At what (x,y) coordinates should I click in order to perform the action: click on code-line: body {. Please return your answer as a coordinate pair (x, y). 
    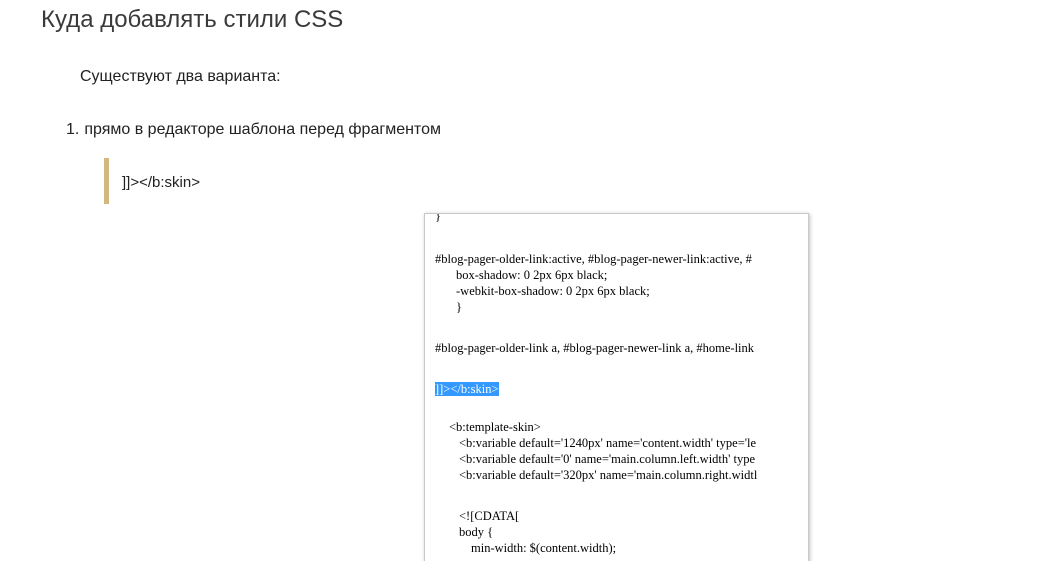
    Looking at the image, I should click on (476, 532).